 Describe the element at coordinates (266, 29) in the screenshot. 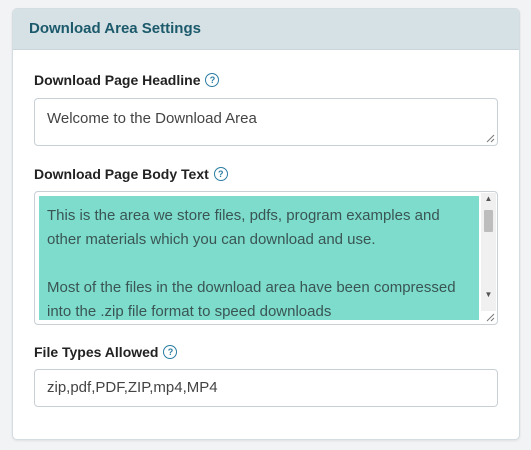

I see `panel-header: Download Area Settings` at that location.